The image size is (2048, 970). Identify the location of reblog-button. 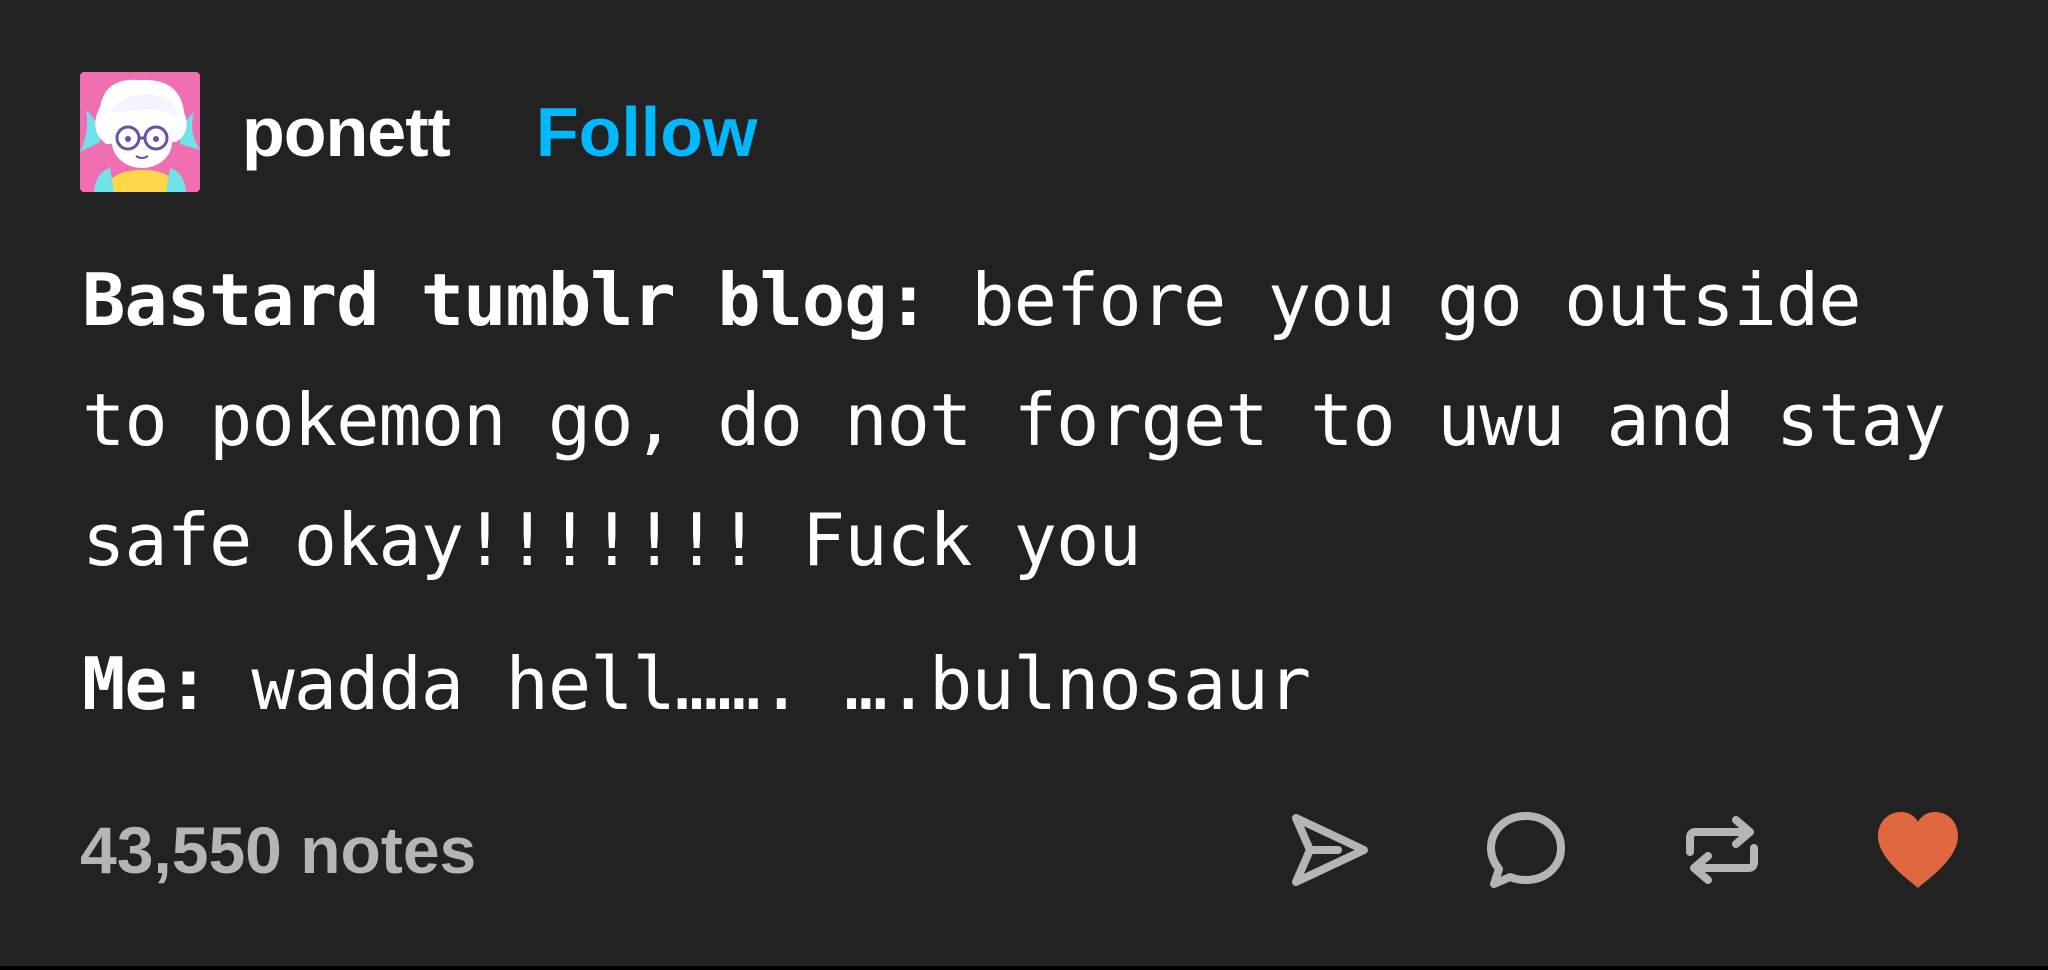
(1722, 850).